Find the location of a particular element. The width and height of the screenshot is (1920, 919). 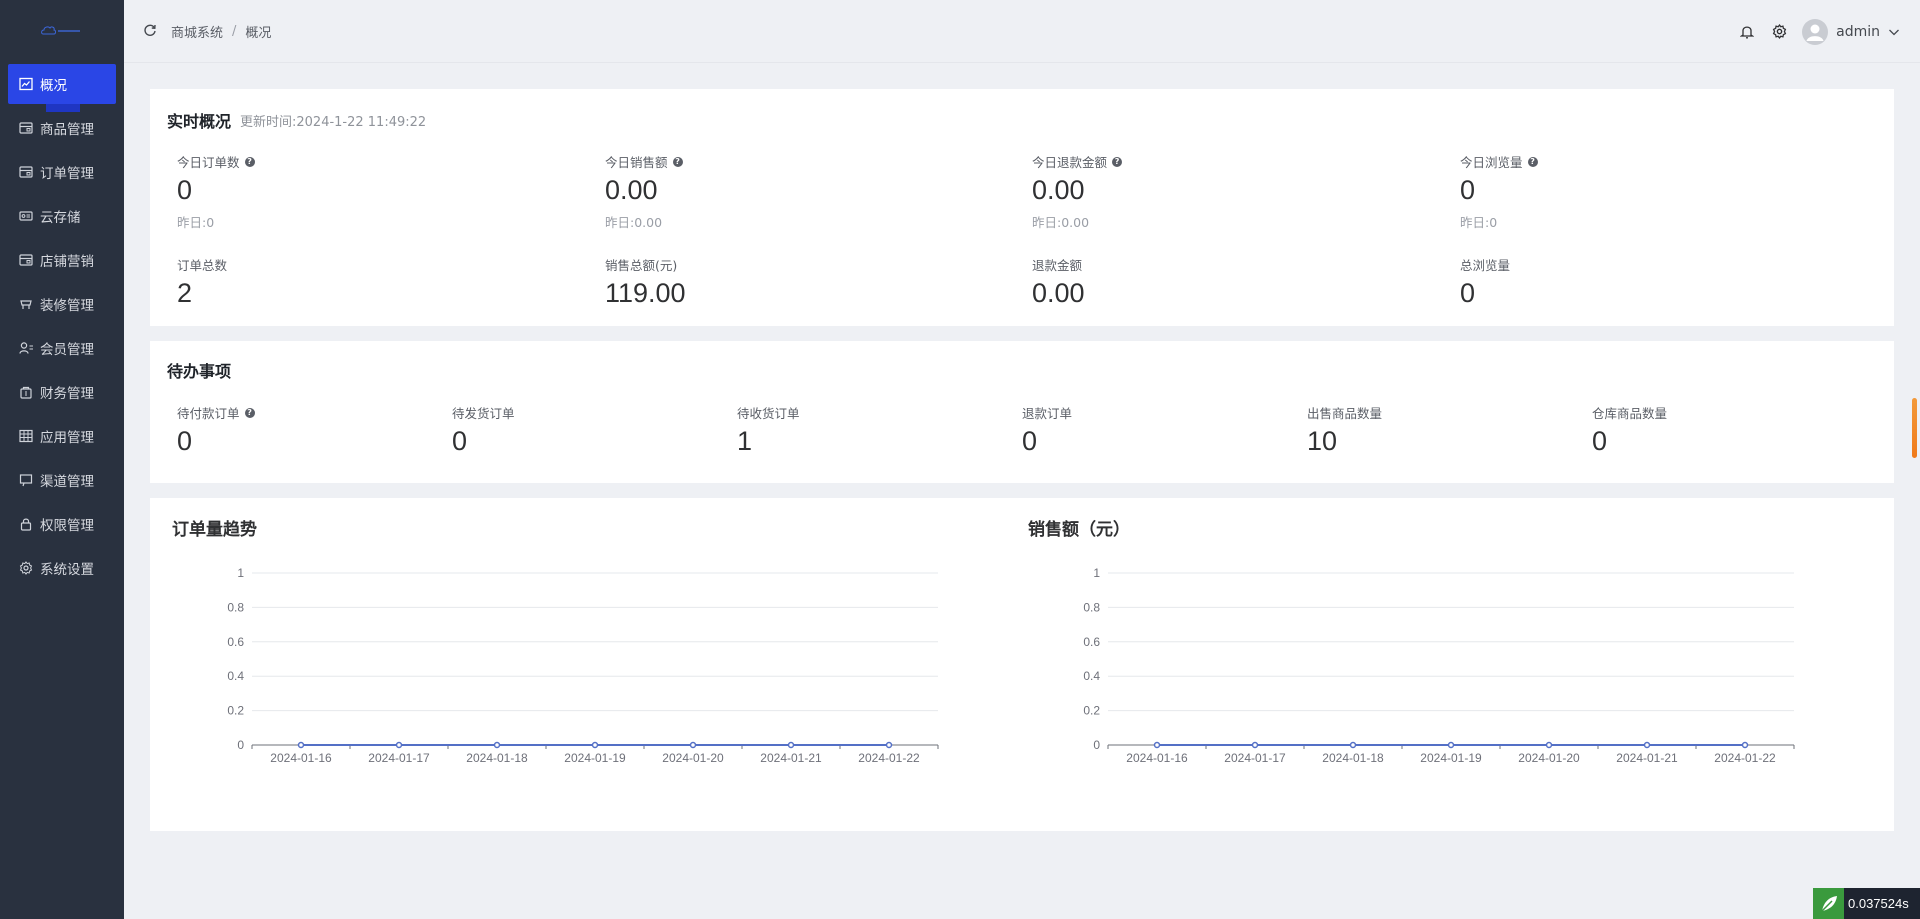

y-tick-label: 0.8 is located at coordinates (235, 607).